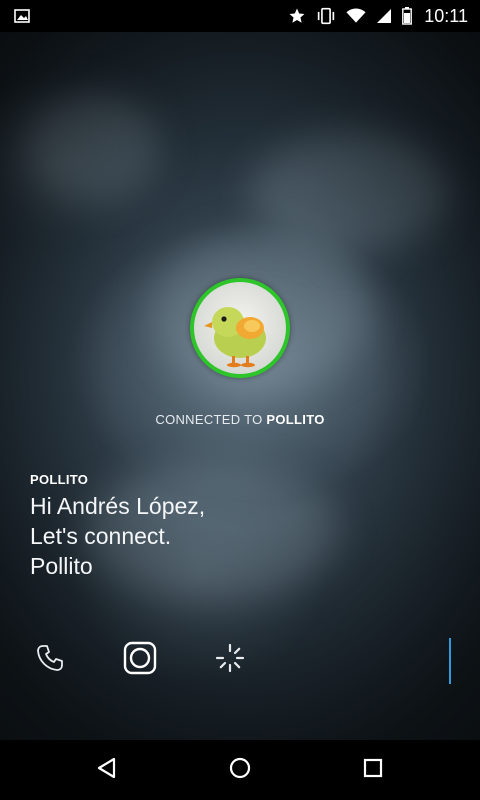 This screenshot has width=480, height=800. Describe the element at coordinates (118, 506) in the screenshot. I see `message-line: Hi Andrés López,` at that location.